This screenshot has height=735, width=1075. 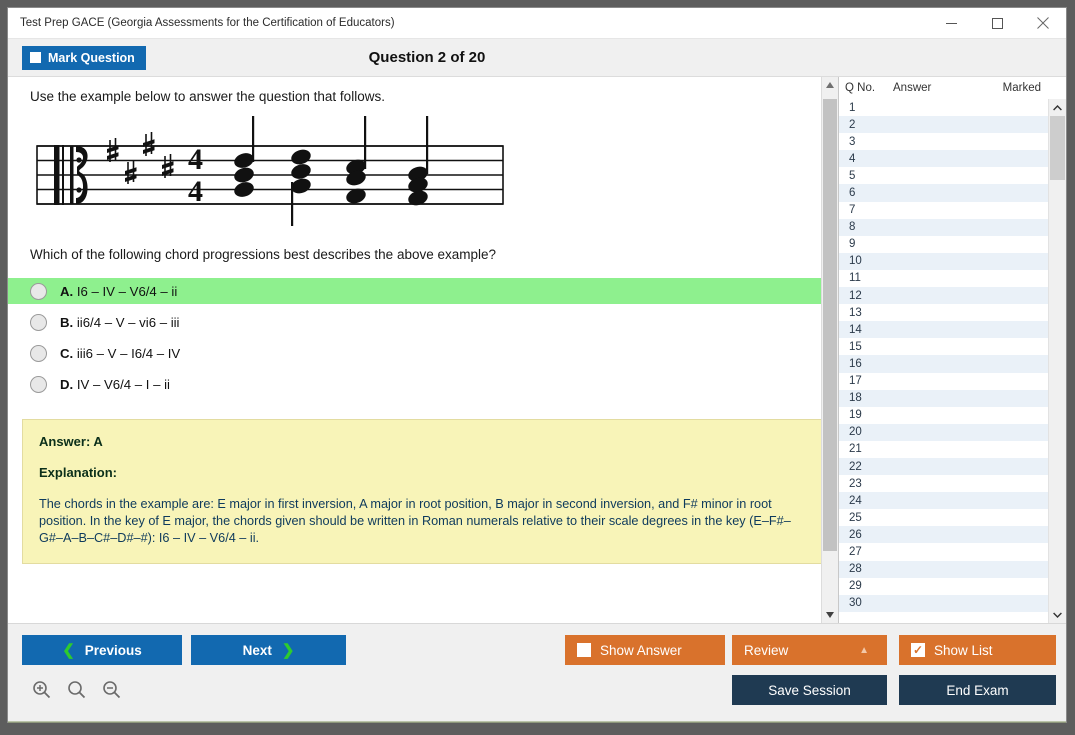 What do you see at coordinates (943, 244) in the screenshot?
I see `table-row: 9` at bounding box center [943, 244].